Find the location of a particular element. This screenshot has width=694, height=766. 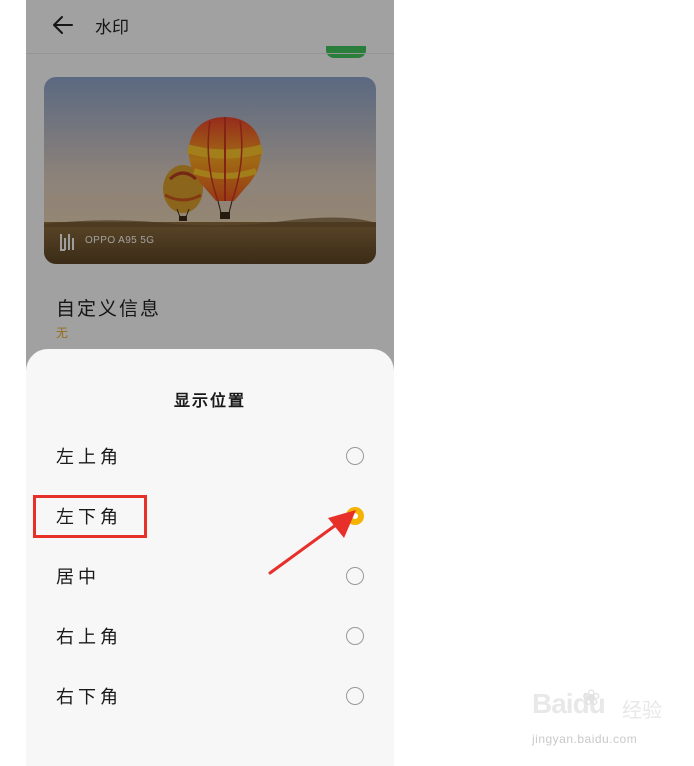

watermark-url: jingyan.baidu.com is located at coordinates (585, 739).